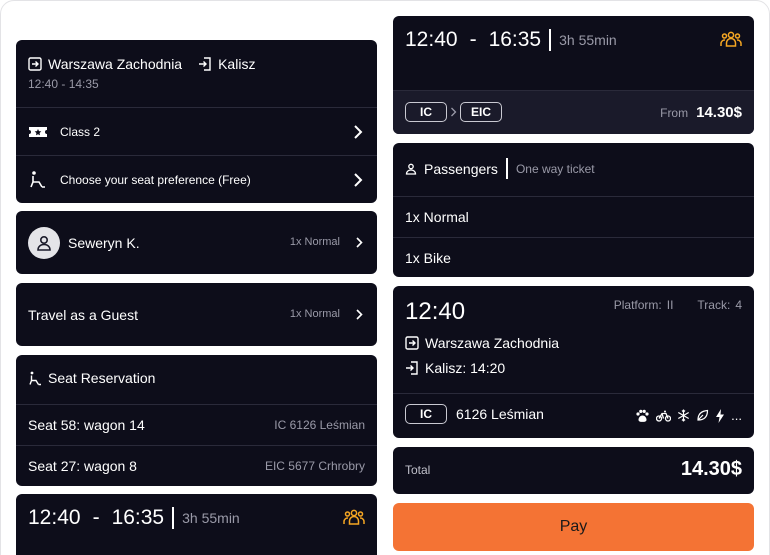 This screenshot has height=555, width=770. Describe the element at coordinates (670, 305) in the screenshot. I see `platform-value: II` at that location.